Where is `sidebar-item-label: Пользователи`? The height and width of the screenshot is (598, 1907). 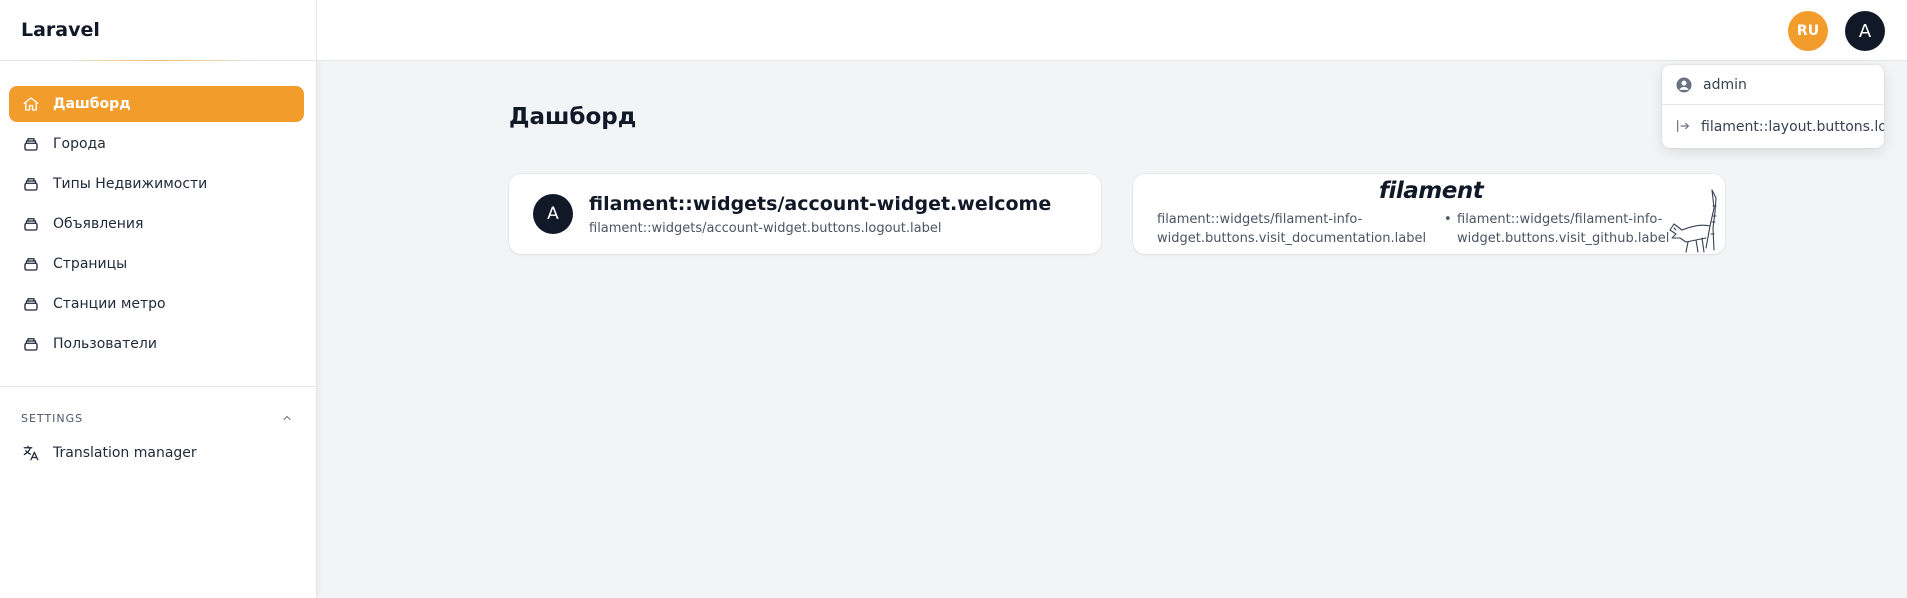 sidebar-item-label: Пользователи is located at coordinates (105, 344).